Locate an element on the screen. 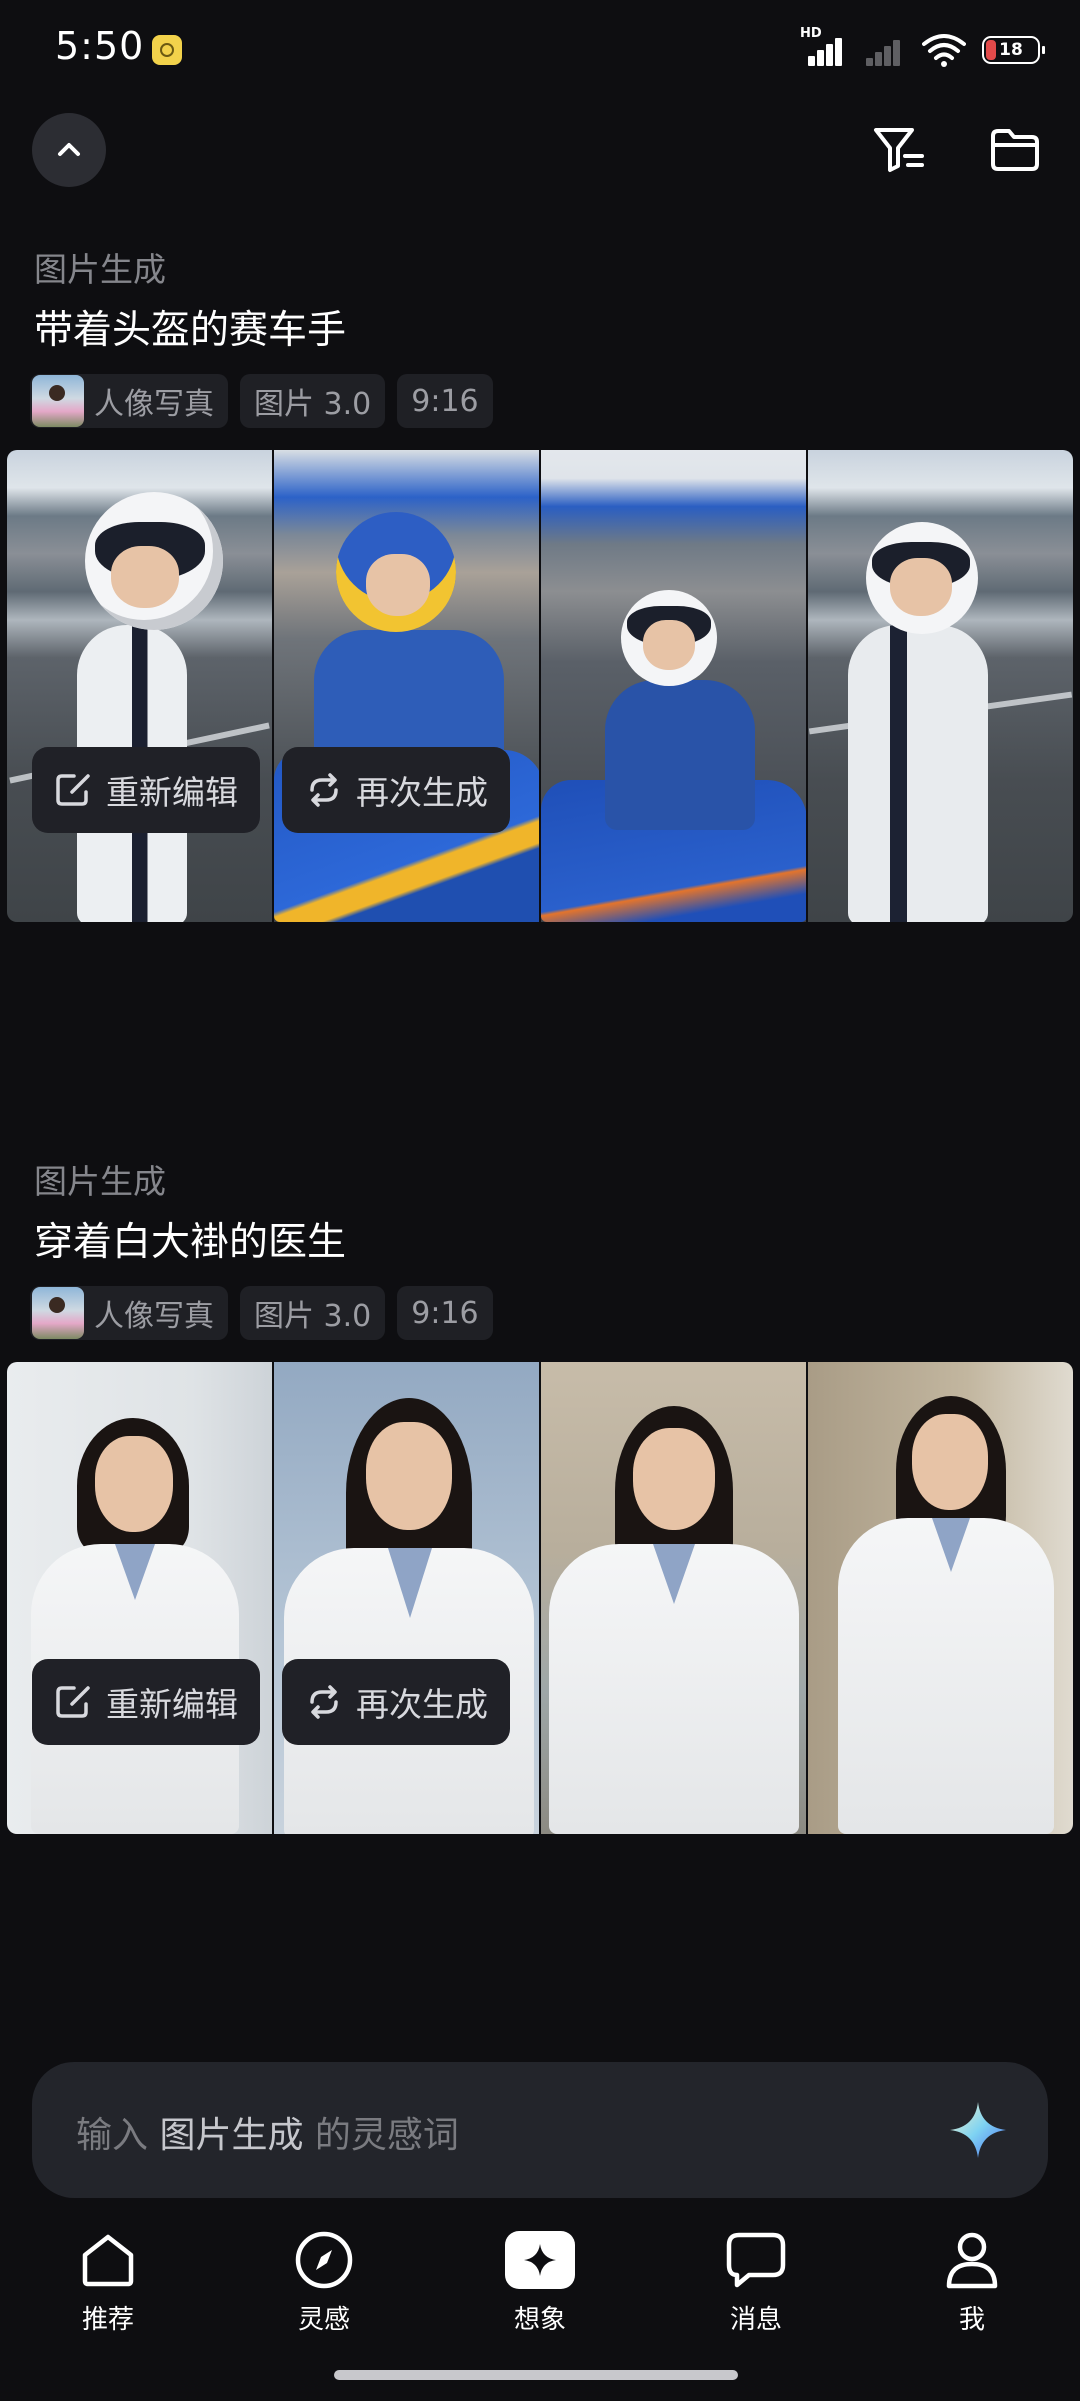 This screenshot has height=2401, width=1080. home-icon is located at coordinates (108, 2260).